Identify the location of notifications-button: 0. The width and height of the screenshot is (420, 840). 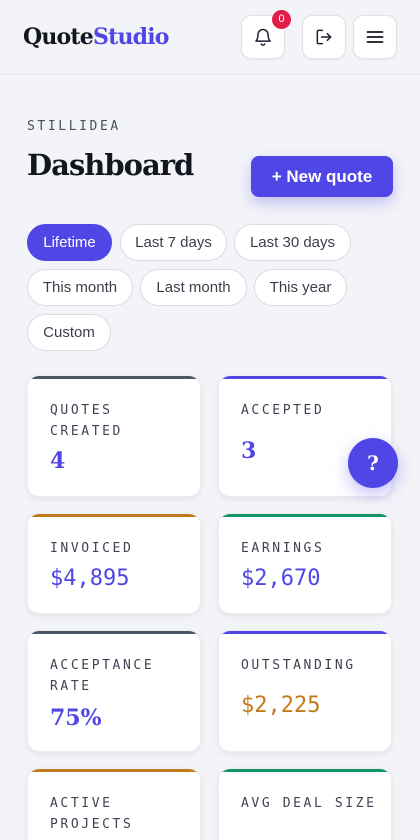
(266, 34).